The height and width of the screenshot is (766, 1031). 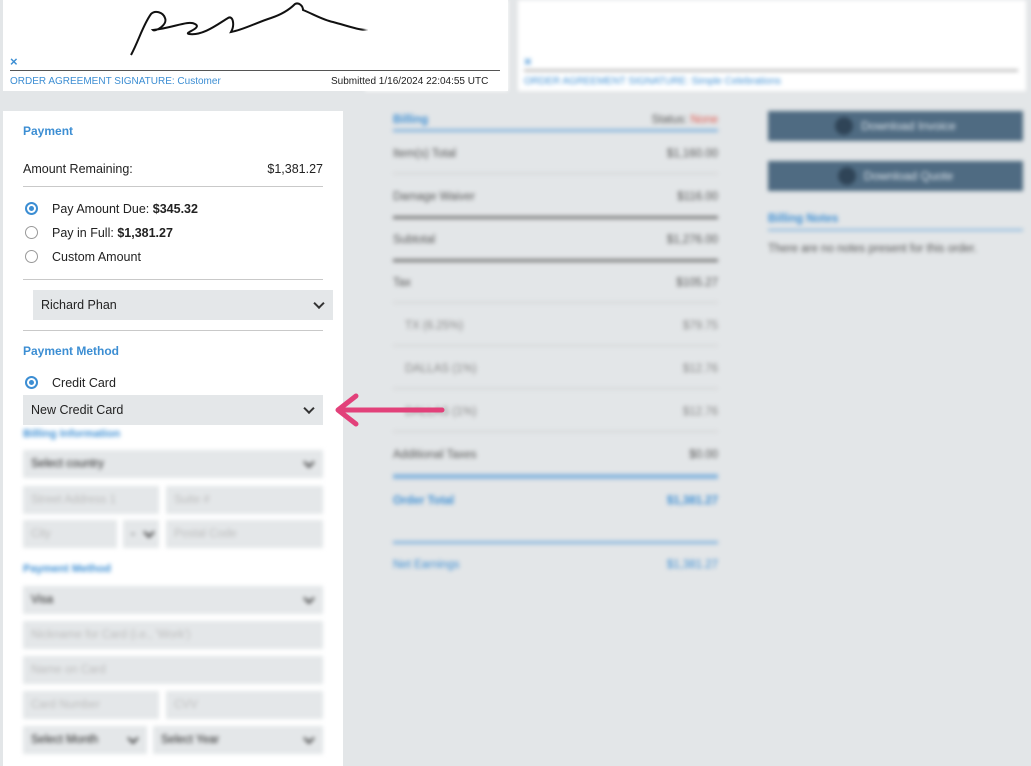 I want to click on billing-row-value: $79.75, so click(x=700, y=326).